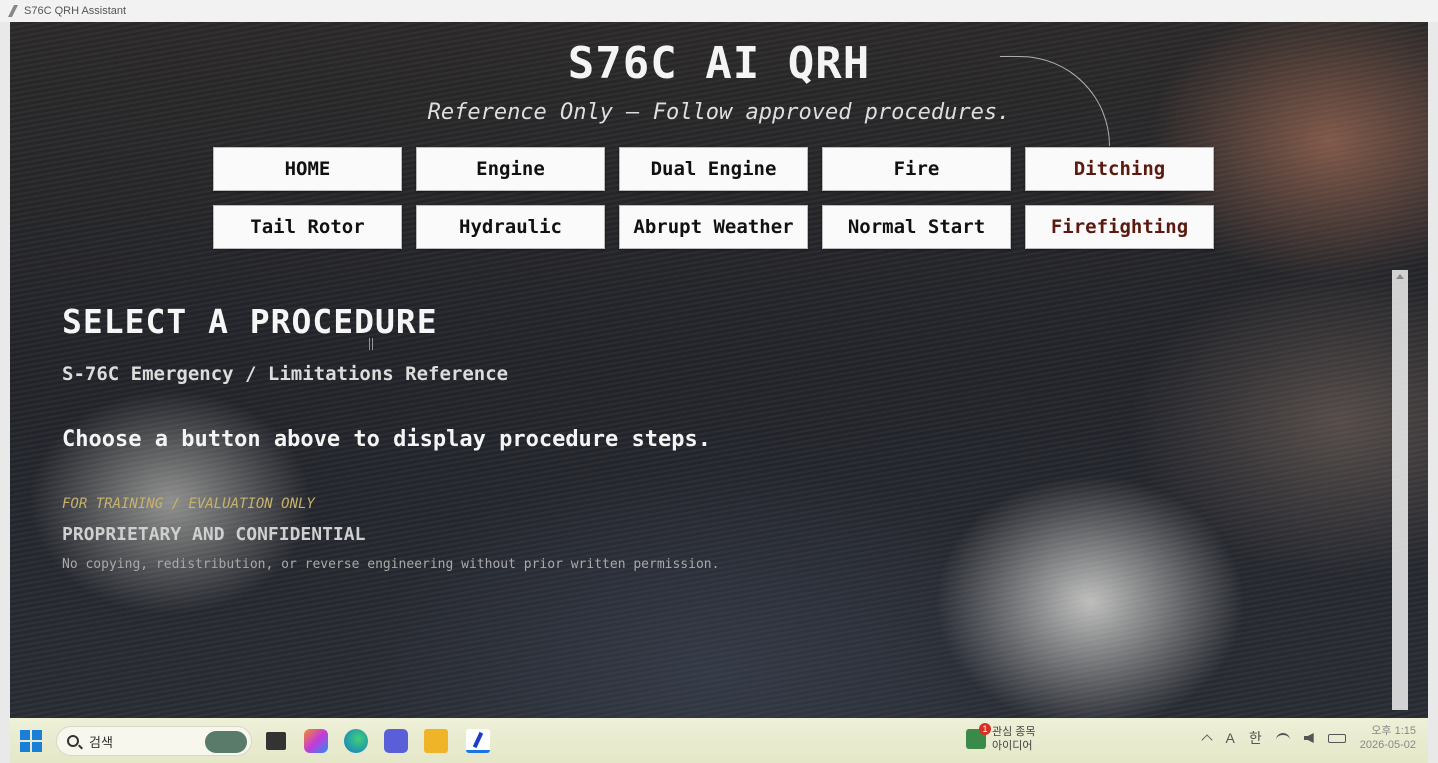  What do you see at coordinates (1282, 738) in the screenshot?
I see `wifi-icon` at bounding box center [1282, 738].